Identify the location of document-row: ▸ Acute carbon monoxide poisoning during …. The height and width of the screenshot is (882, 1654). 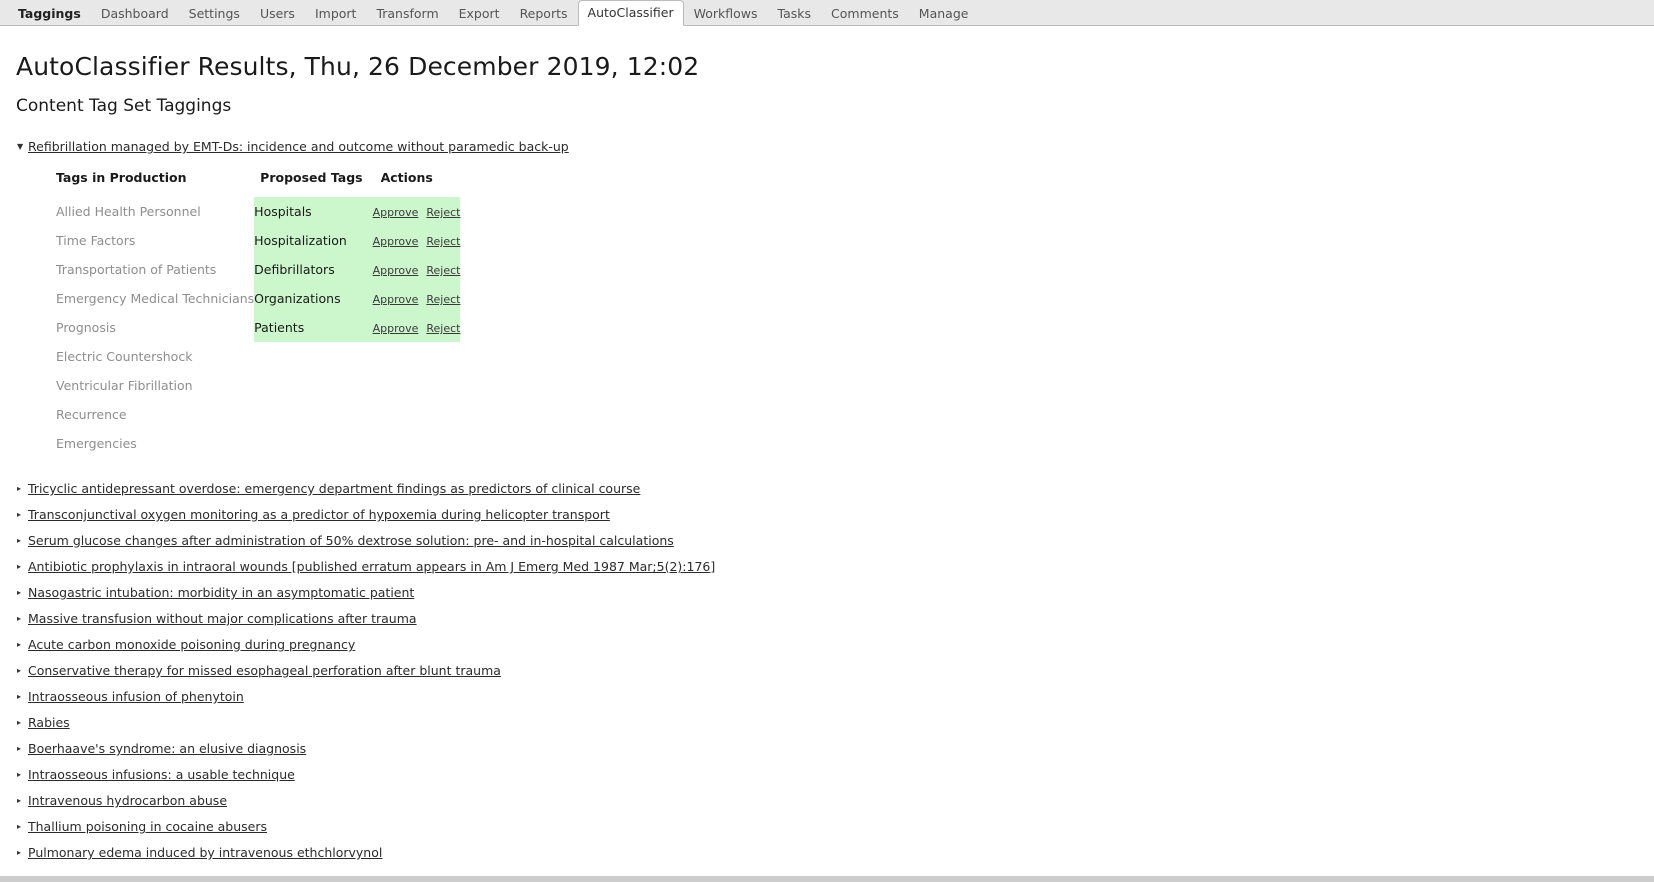
(827, 645).